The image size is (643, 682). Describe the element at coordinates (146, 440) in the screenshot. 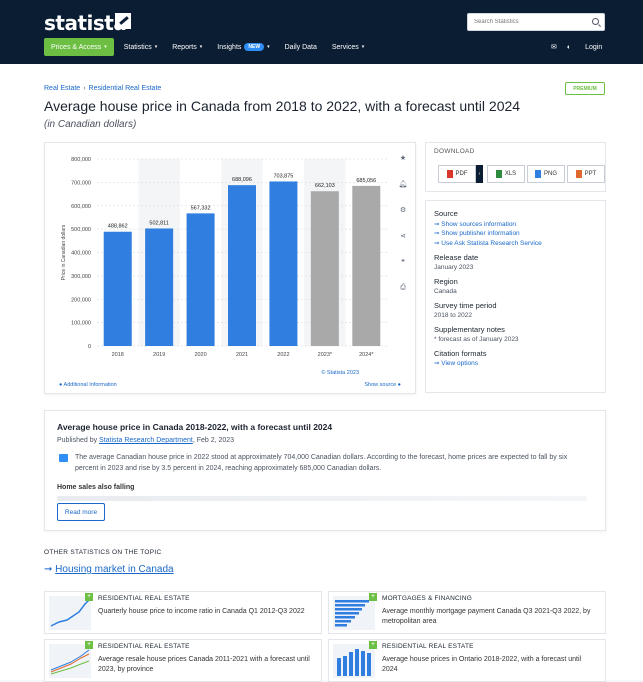

I see `publisher-link: Statista Research Department` at that location.